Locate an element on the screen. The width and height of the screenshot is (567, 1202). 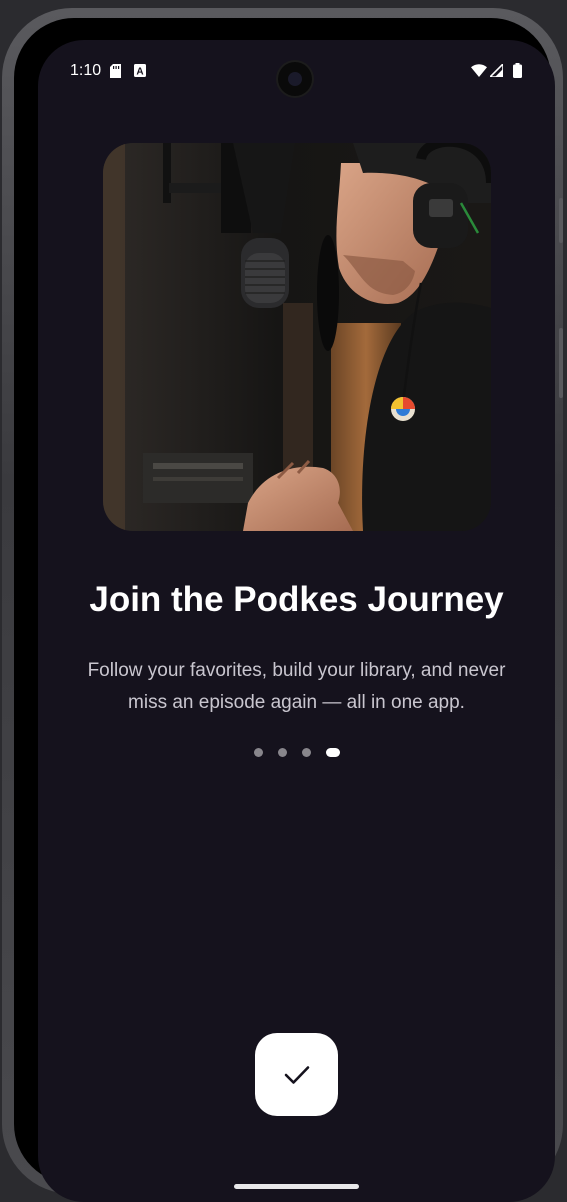
power-button is located at coordinates (561, 220).